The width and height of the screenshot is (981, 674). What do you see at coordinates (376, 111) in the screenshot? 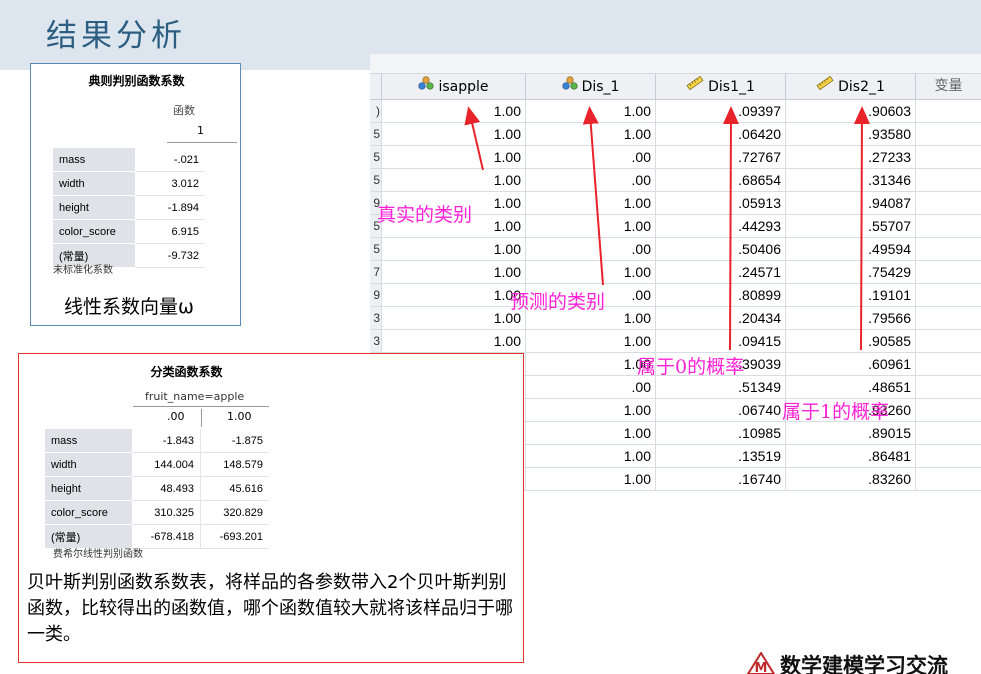
I see `row-number: )` at bounding box center [376, 111].